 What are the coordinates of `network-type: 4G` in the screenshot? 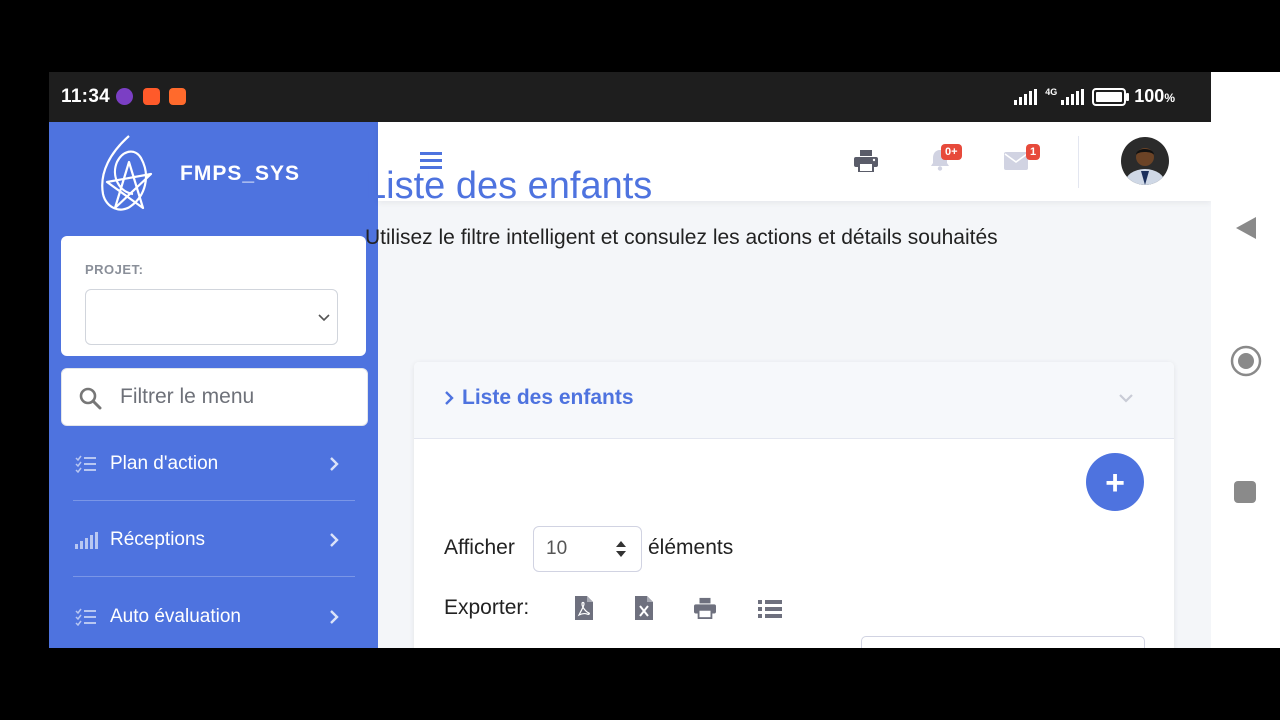 It's located at (1051, 92).